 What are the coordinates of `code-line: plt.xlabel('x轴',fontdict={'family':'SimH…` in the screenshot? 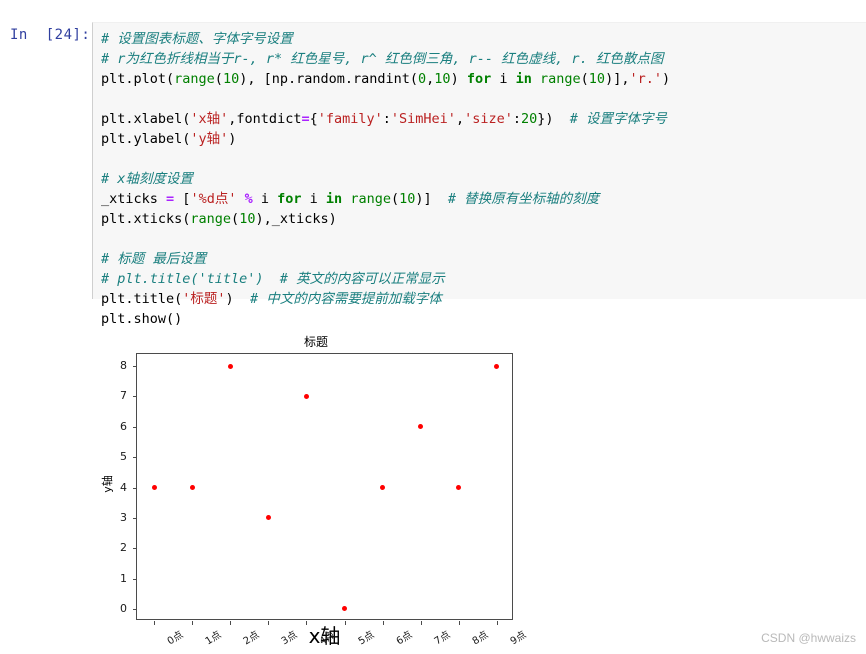 It's located at (483, 119).